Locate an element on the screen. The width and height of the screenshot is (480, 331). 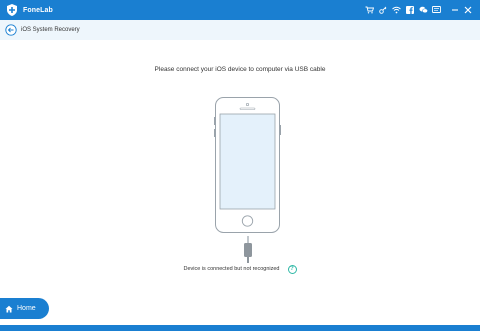
home-button: Home is located at coordinates (24, 308).